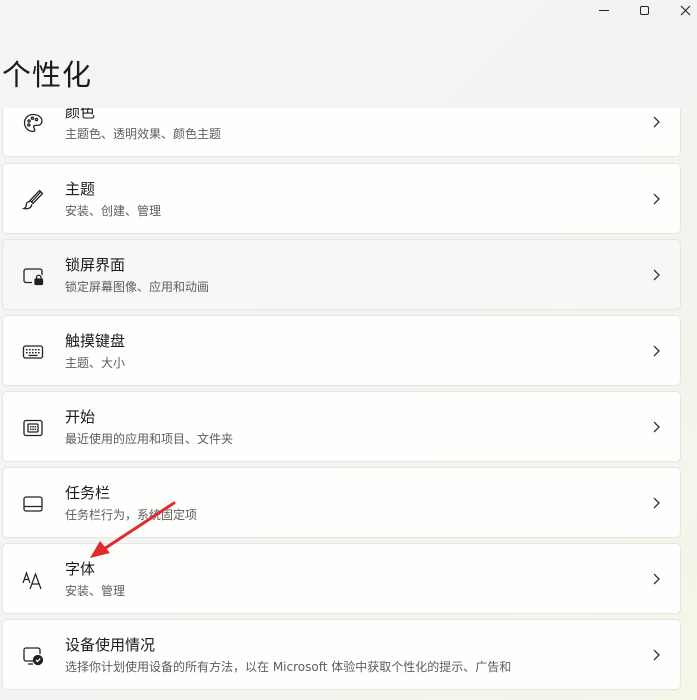 This screenshot has height=700, width=697. I want to click on item-subtitle: 任务栏行为，系统固定项, so click(131, 515).